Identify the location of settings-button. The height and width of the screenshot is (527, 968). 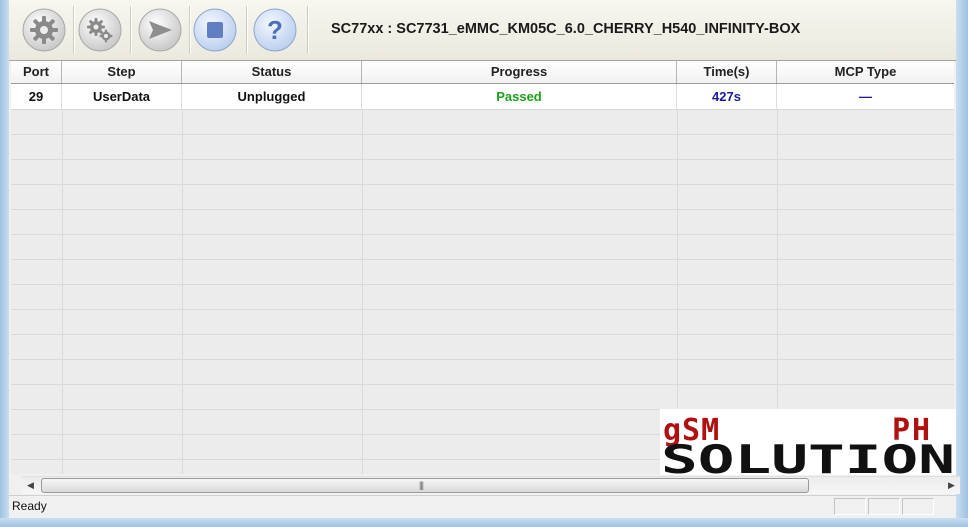
(44, 30).